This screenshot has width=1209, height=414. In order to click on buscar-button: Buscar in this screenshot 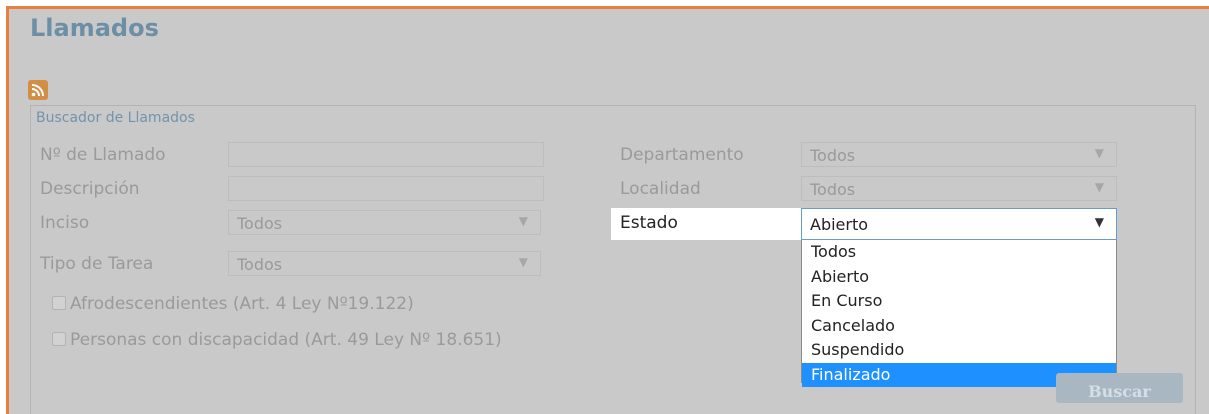, I will do `click(1119, 388)`.